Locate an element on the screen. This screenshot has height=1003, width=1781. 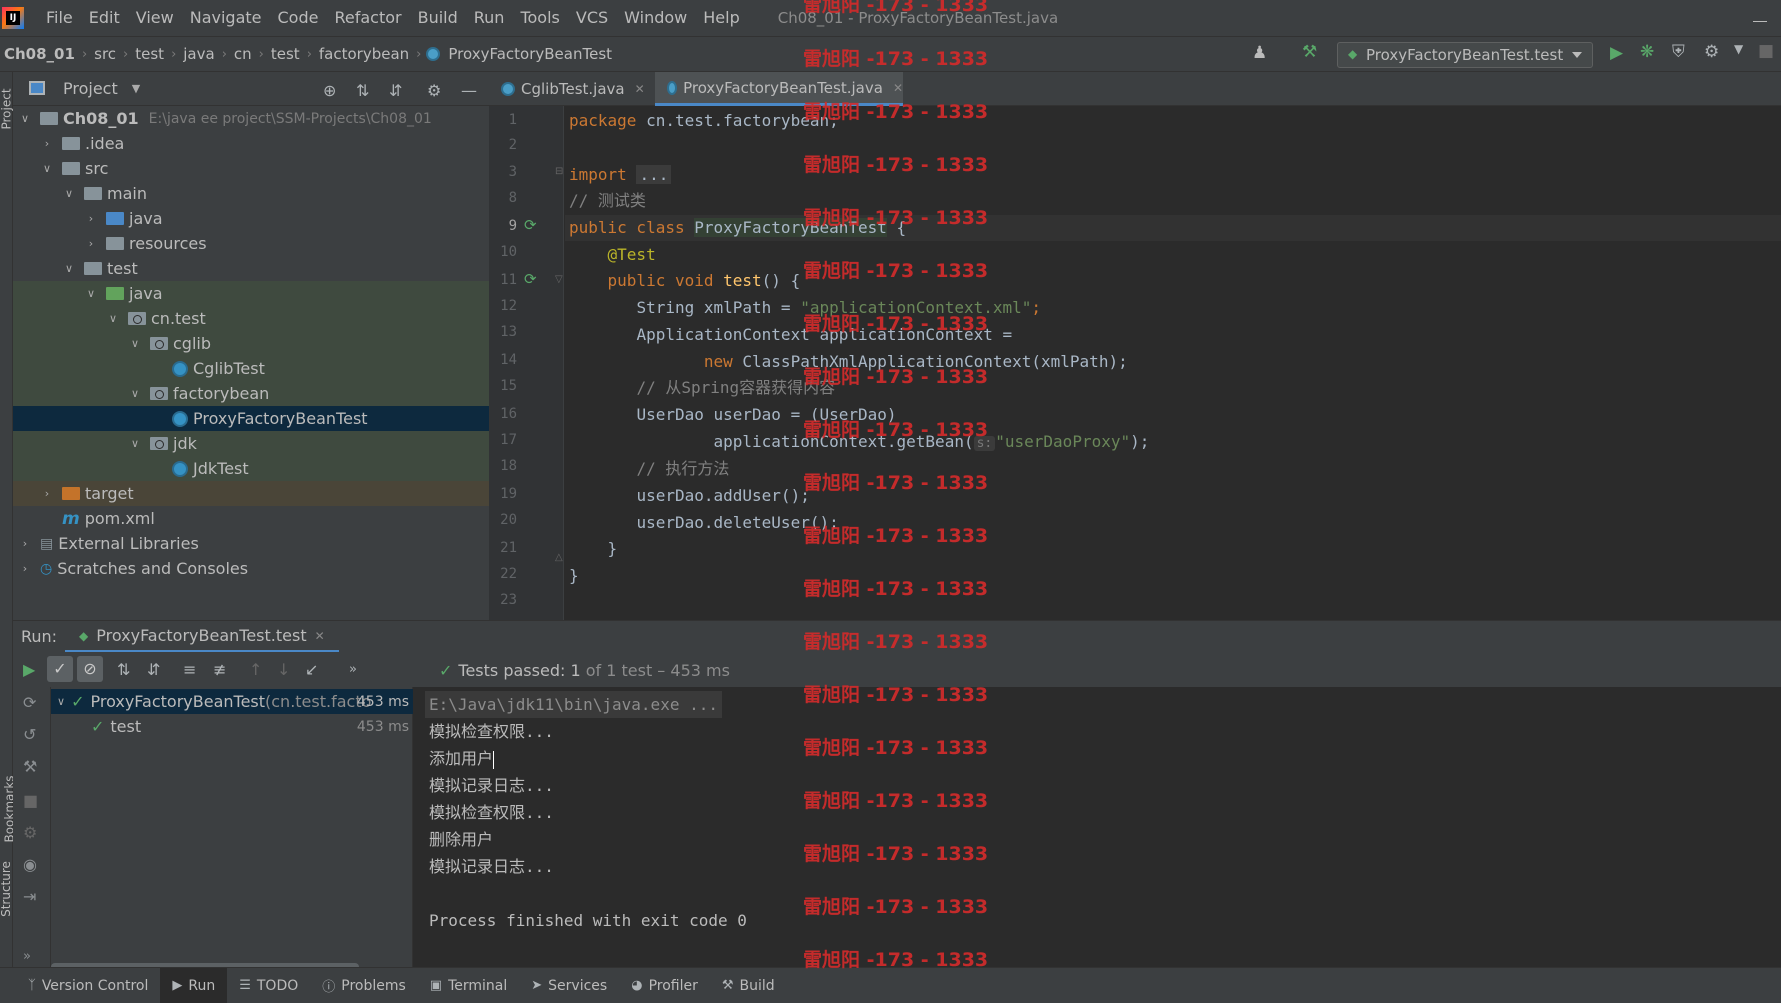
breadcrumb-java: java is located at coordinates (198, 54).